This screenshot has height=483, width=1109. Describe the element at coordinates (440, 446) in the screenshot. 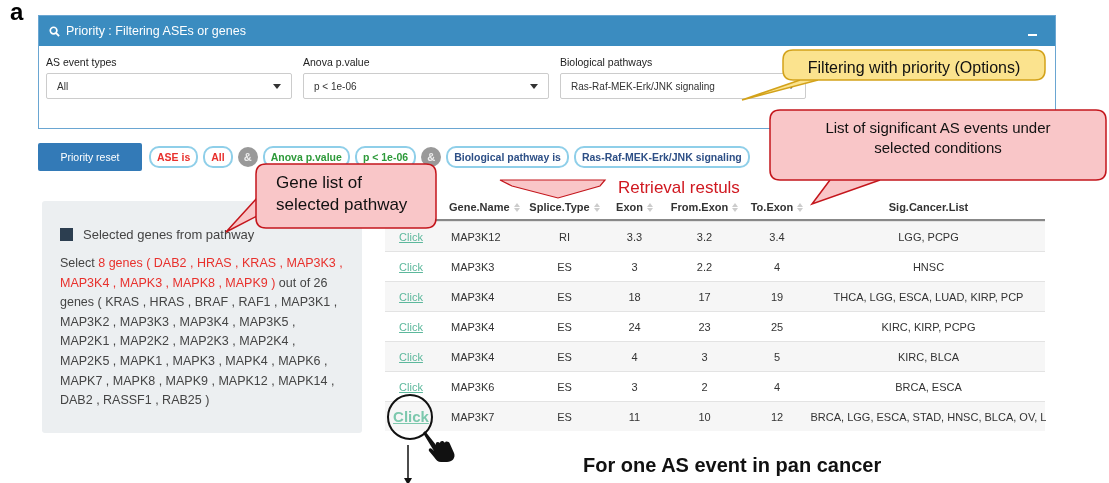

I see `pointing-hand-icon` at that location.